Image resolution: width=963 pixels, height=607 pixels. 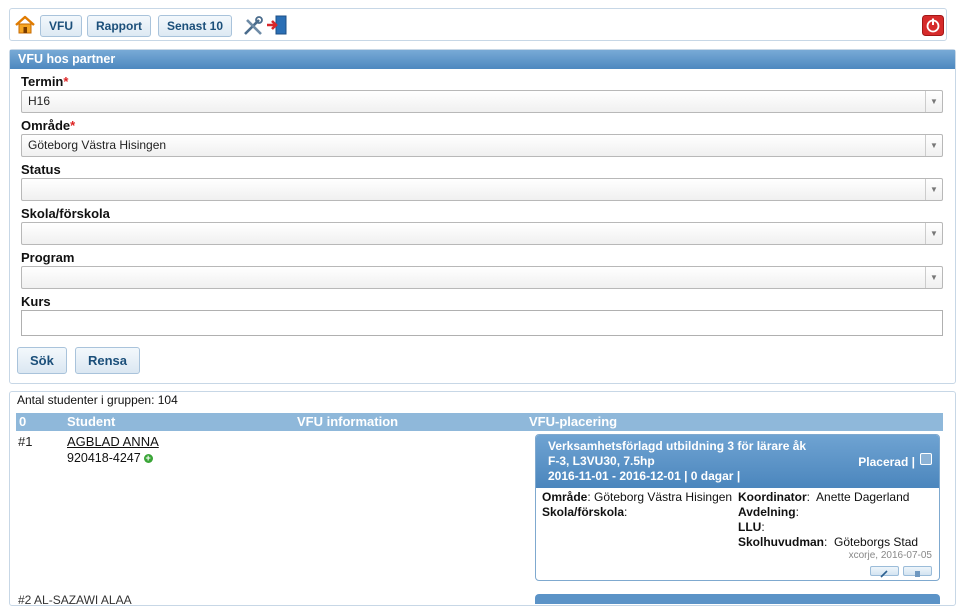 I want to click on senast-10-button: Senast 10, so click(x=195, y=26).